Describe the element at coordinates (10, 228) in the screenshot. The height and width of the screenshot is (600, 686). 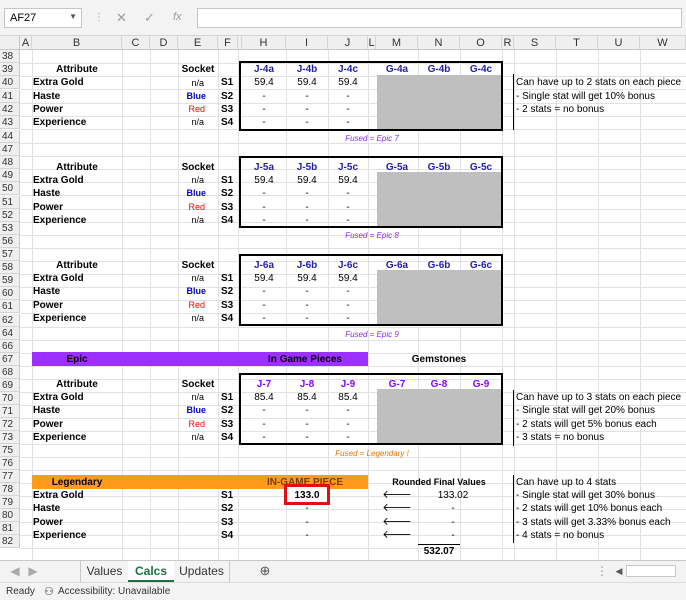
I see `row-header: 53` at that location.